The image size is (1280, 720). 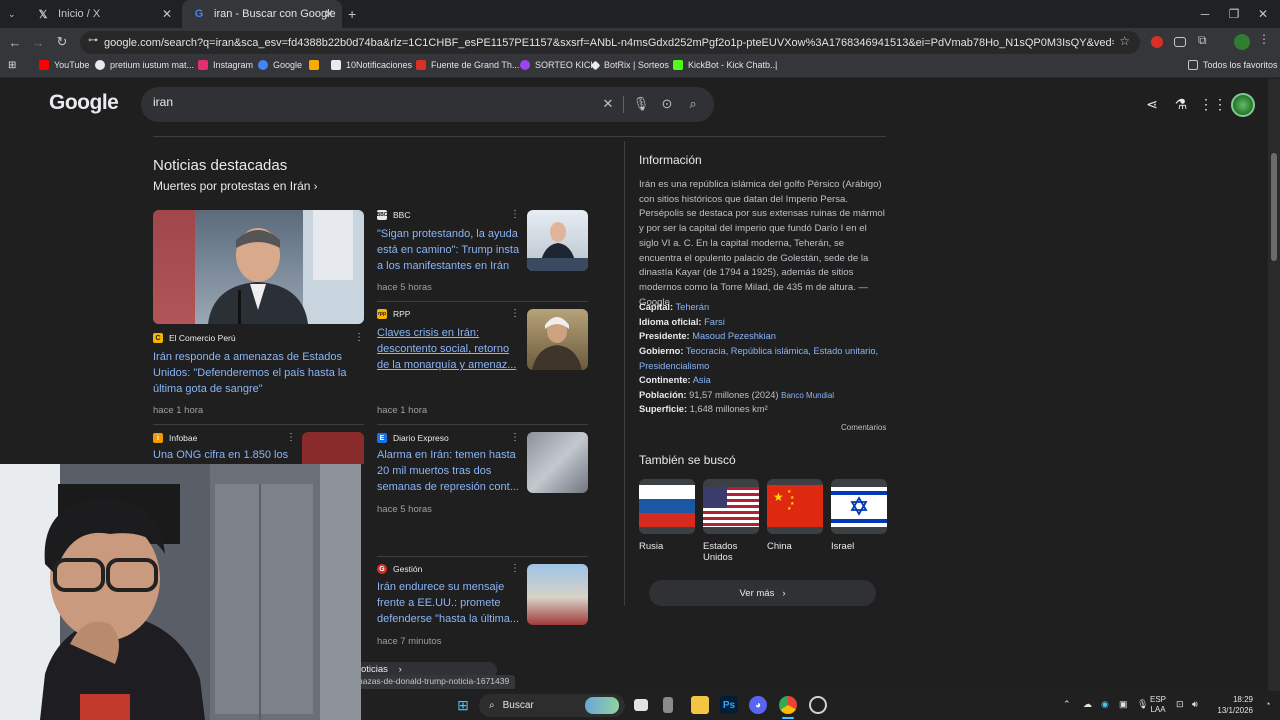 I want to click on extensions-puzzle-icon: ⧉, so click(x=1206, y=41).